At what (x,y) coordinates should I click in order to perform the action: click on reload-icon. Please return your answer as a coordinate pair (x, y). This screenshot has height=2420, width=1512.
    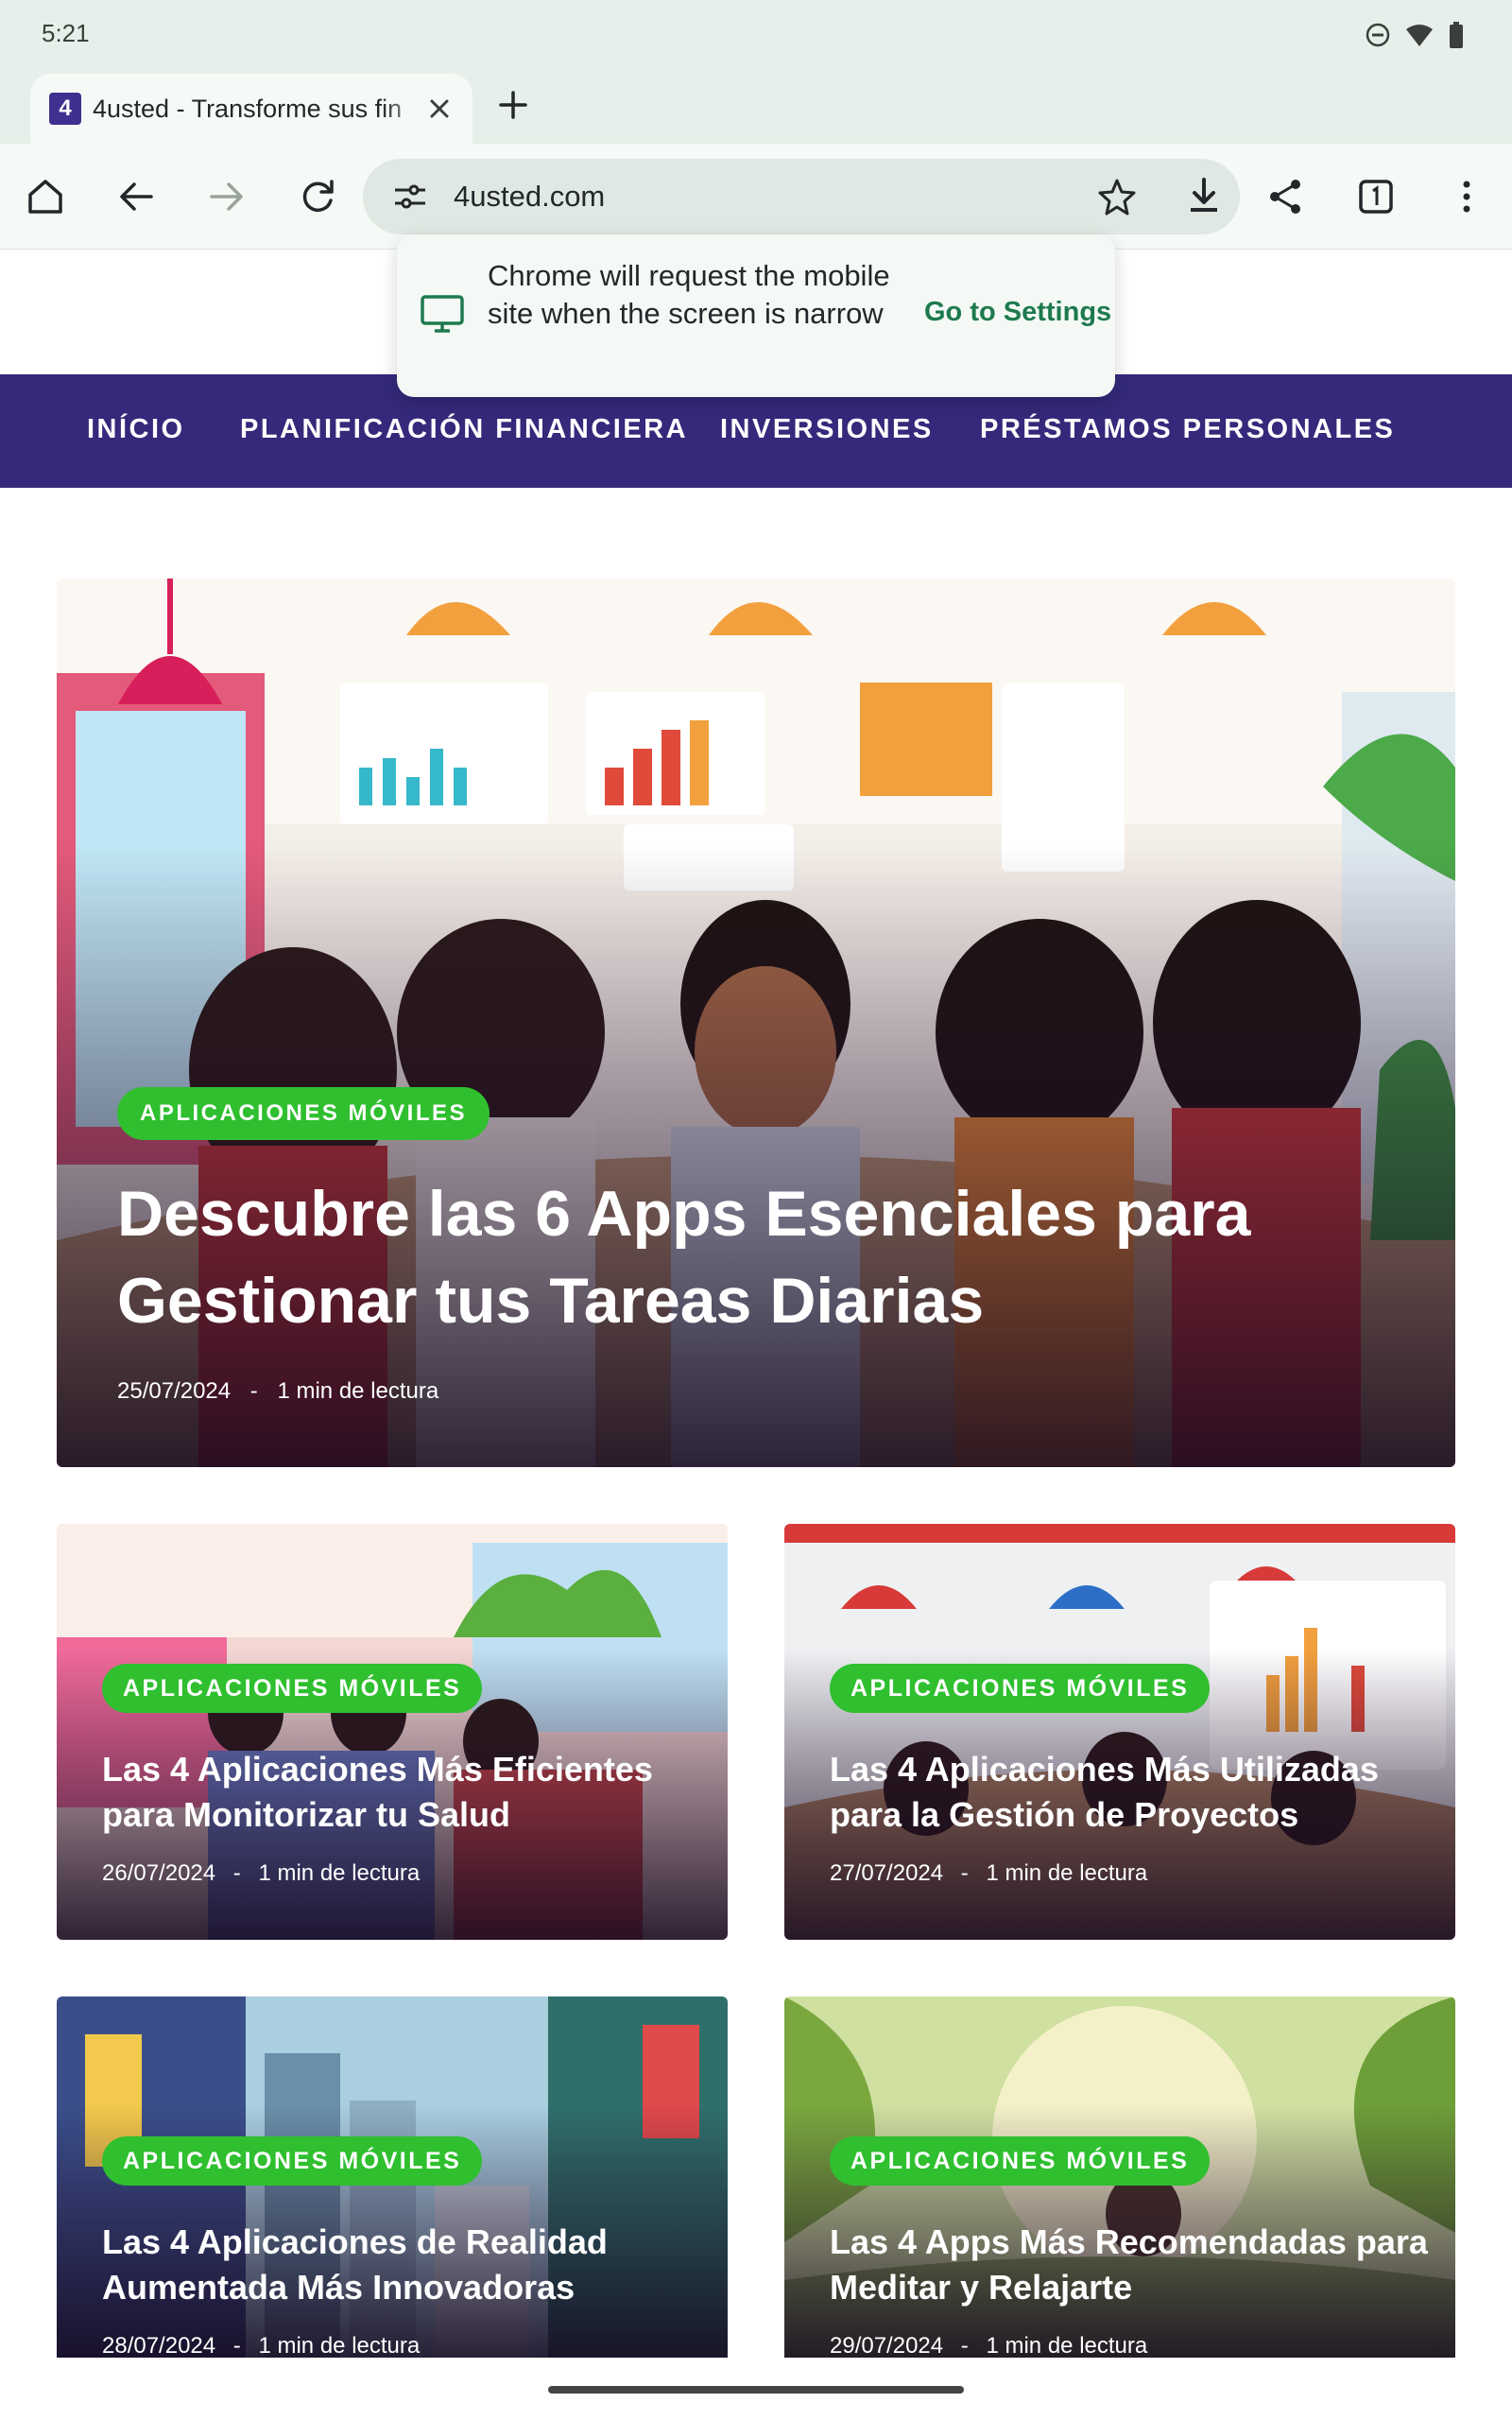
    Looking at the image, I should click on (318, 196).